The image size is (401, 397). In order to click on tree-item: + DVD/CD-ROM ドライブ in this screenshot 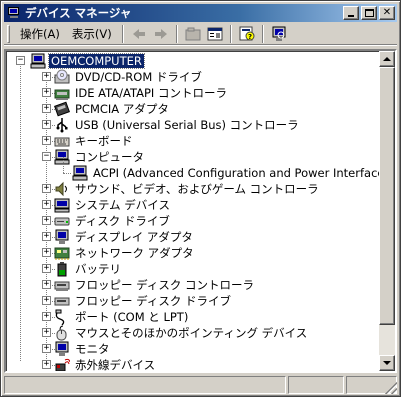, I will do `click(105, 77)`.